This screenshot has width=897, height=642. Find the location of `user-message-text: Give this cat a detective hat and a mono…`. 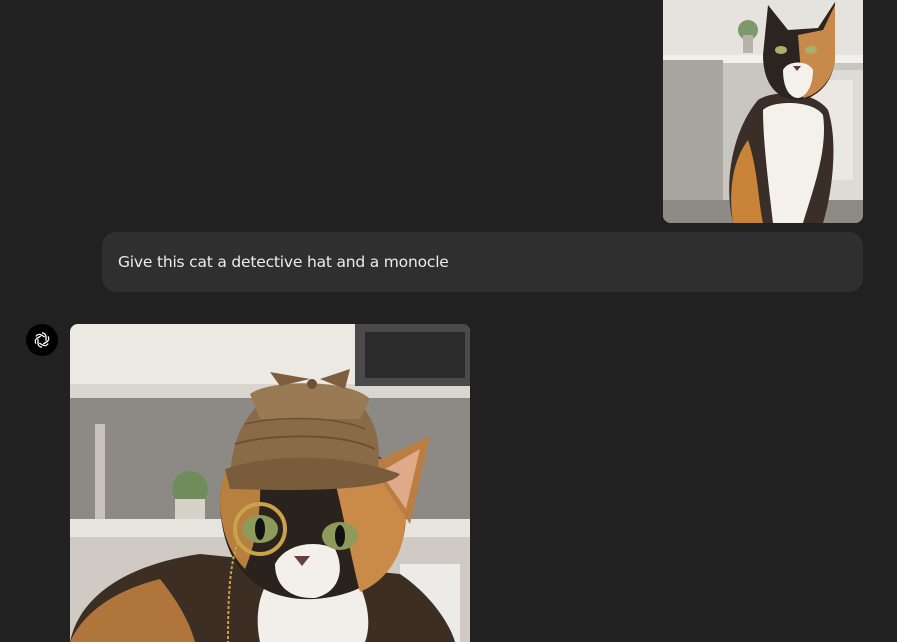

user-message-text: Give this cat a detective hat and a mono… is located at coordinates (283, 262).